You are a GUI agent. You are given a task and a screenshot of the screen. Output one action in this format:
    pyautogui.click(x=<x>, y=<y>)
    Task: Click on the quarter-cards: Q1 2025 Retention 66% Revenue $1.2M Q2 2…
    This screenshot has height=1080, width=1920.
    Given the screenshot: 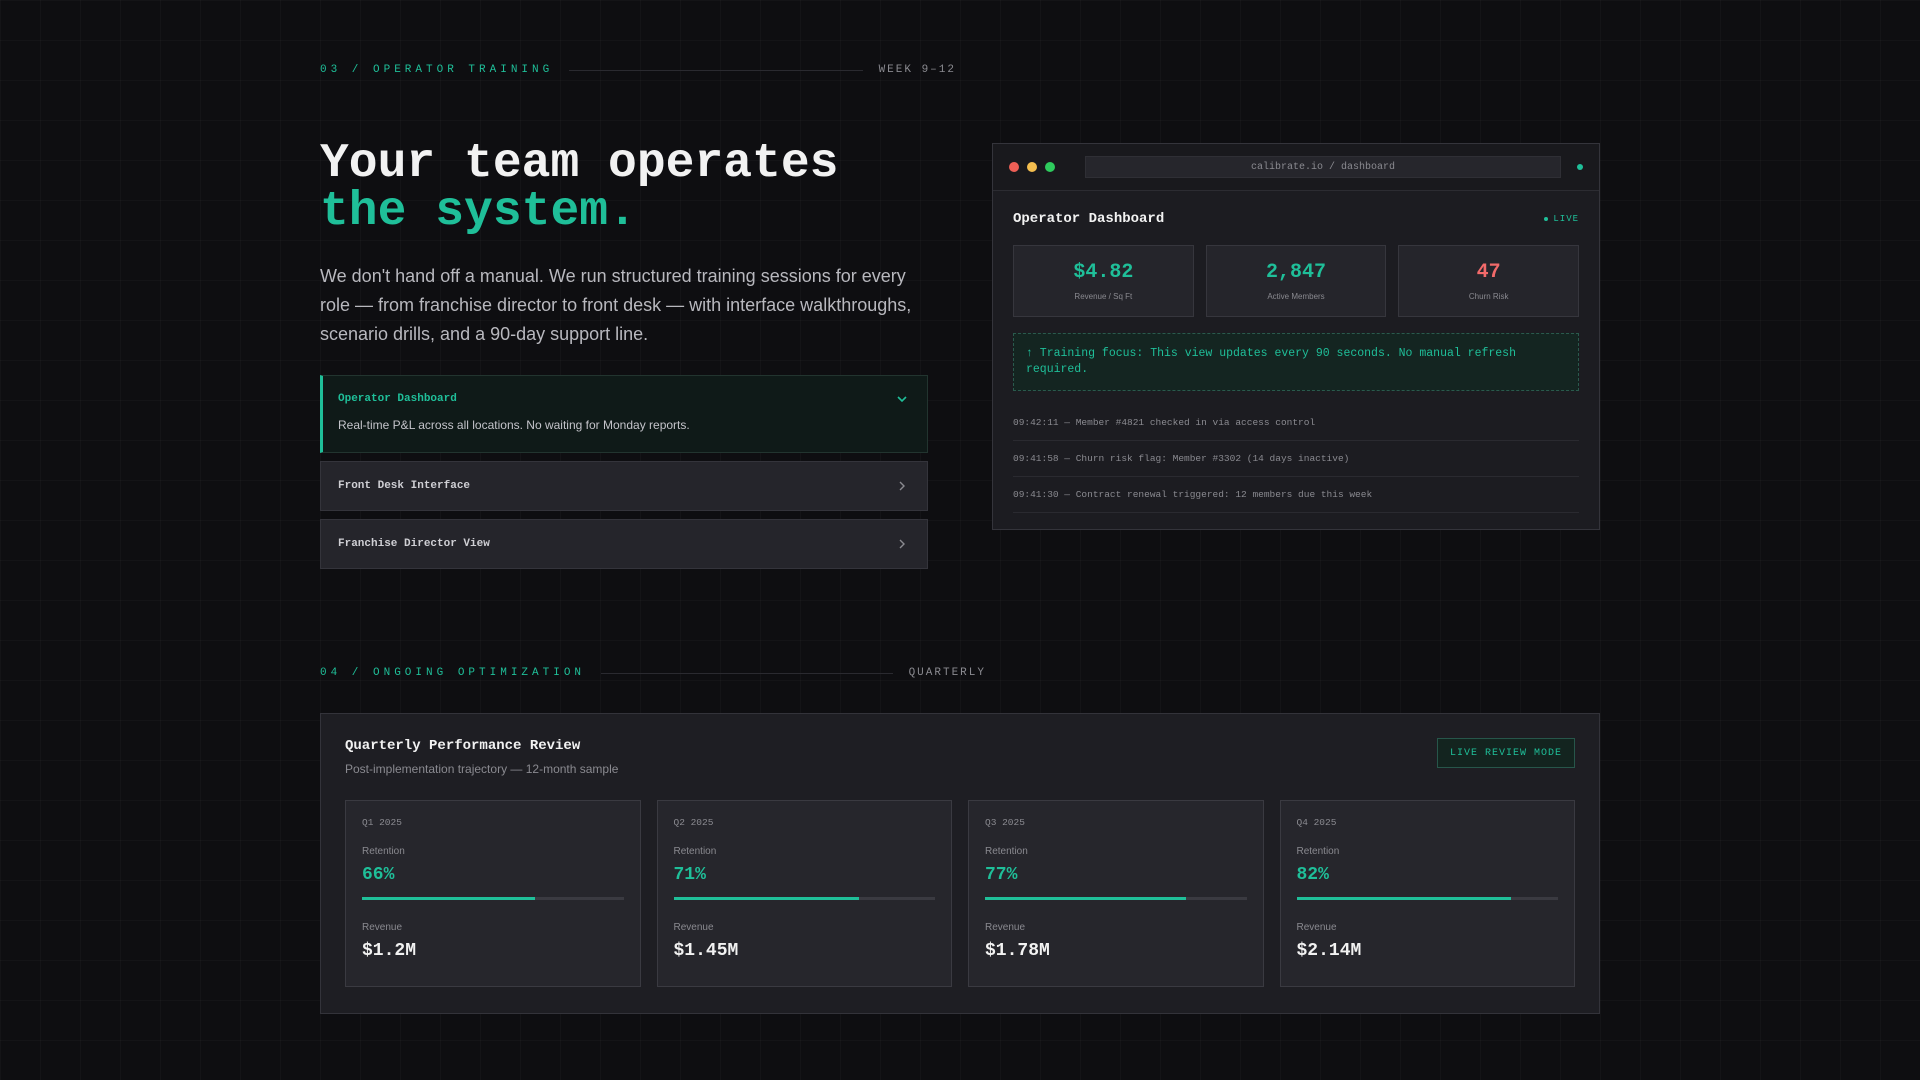 What is the action you would take?
    pyautogui.click(x=960, y=893)
    